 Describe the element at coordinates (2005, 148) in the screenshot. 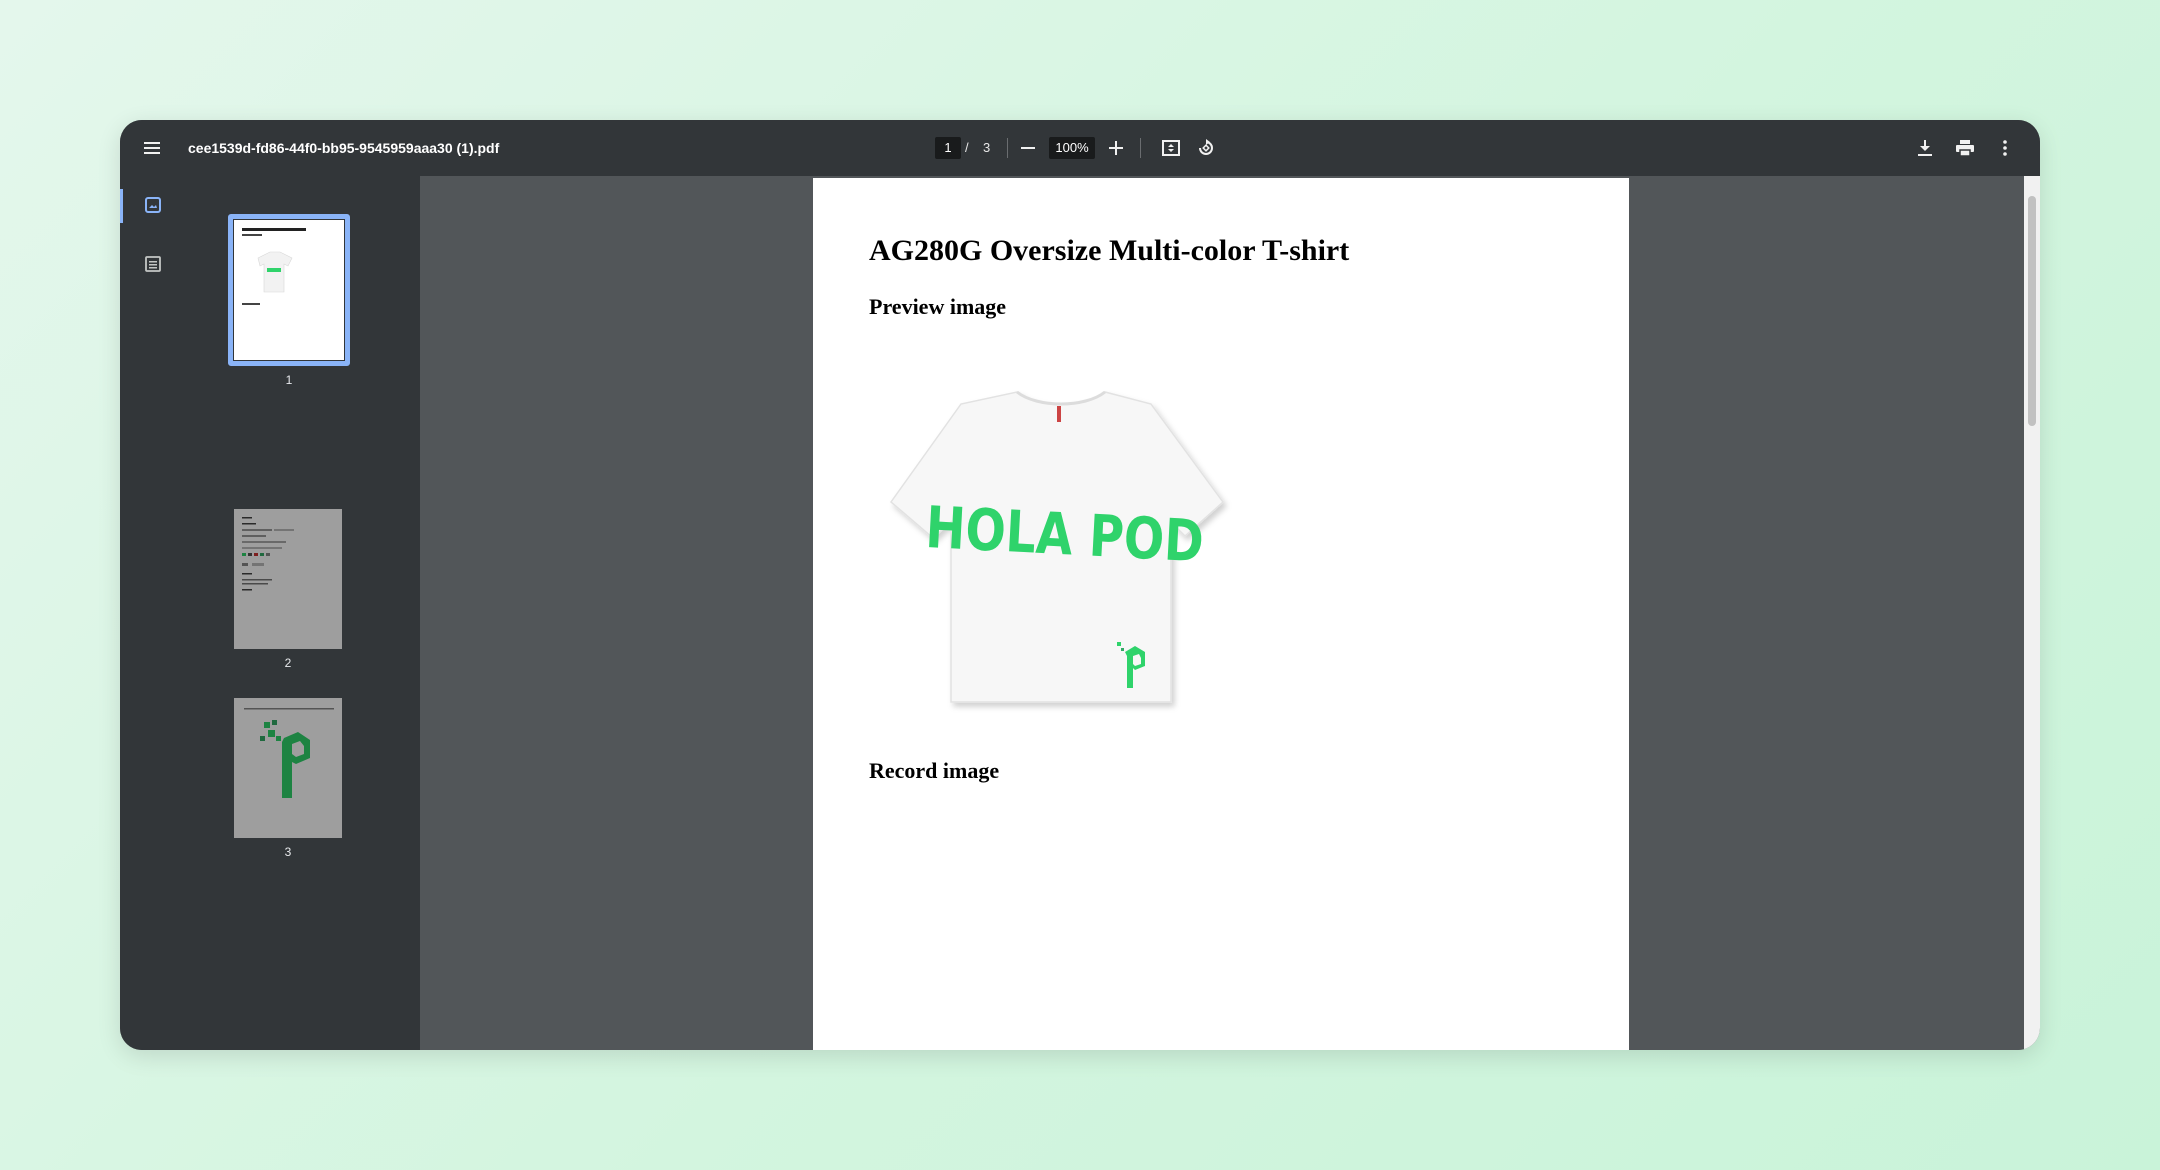

I see `more-vert-icon` at that location.